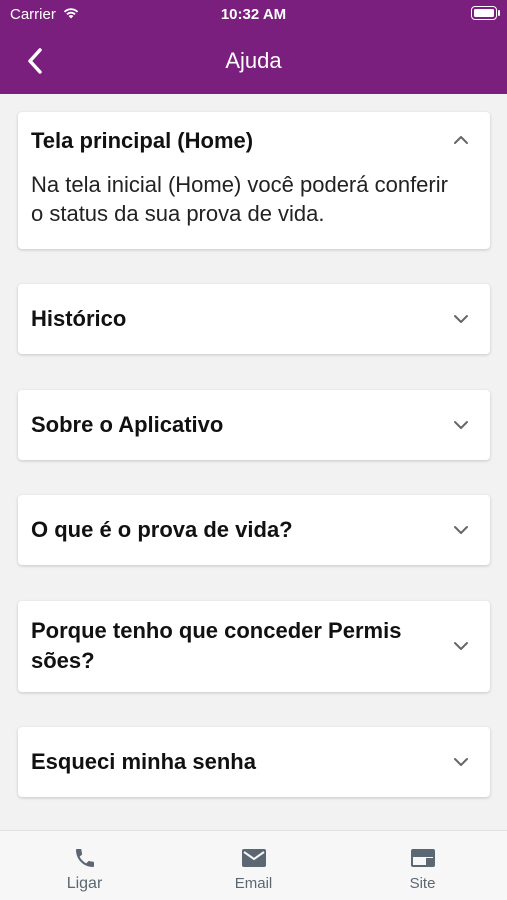 The height and width of the screenshot is (900, 507). What do you see at coordinates (143, 761) in the screenshot?
I see `faq-item-title: Esqueci minha senha` at bounding box center [143, 761].